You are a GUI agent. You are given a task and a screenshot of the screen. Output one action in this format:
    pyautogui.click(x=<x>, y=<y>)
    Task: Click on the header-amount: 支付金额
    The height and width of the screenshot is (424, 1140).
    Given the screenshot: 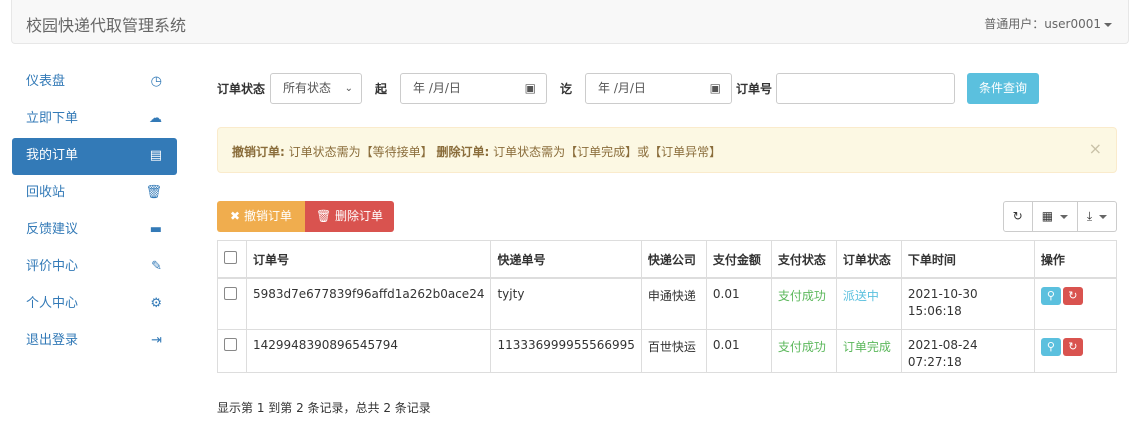 What is the action you would take?
    pyautogui.click(x=739, y=259)
    